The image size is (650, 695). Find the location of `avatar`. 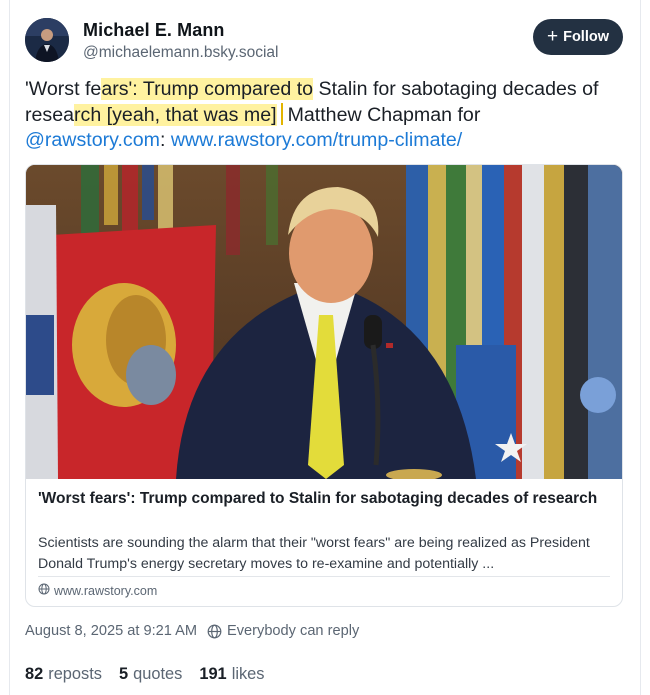

avatar is located at coordinates (47, 40).